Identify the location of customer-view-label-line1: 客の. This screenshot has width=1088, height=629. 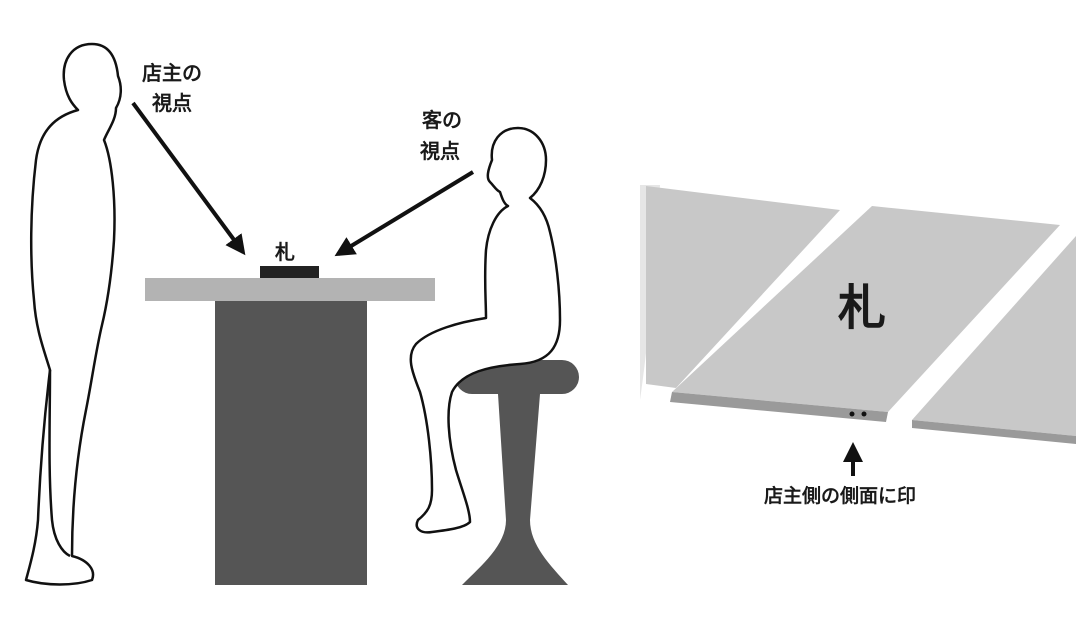
(441, 120).